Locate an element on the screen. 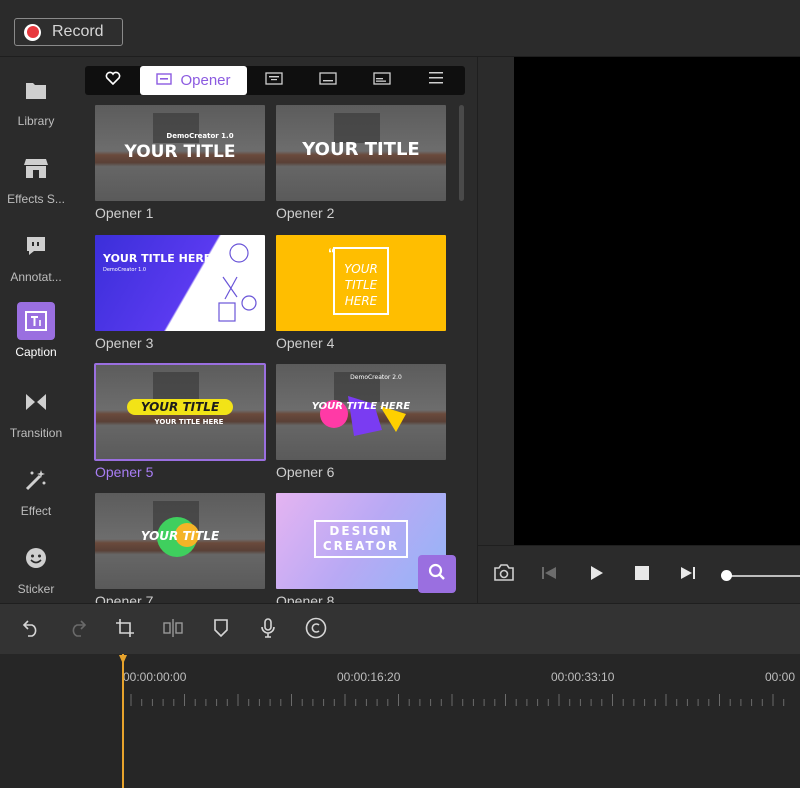  opener-icon is located at coordinates (164, 81).